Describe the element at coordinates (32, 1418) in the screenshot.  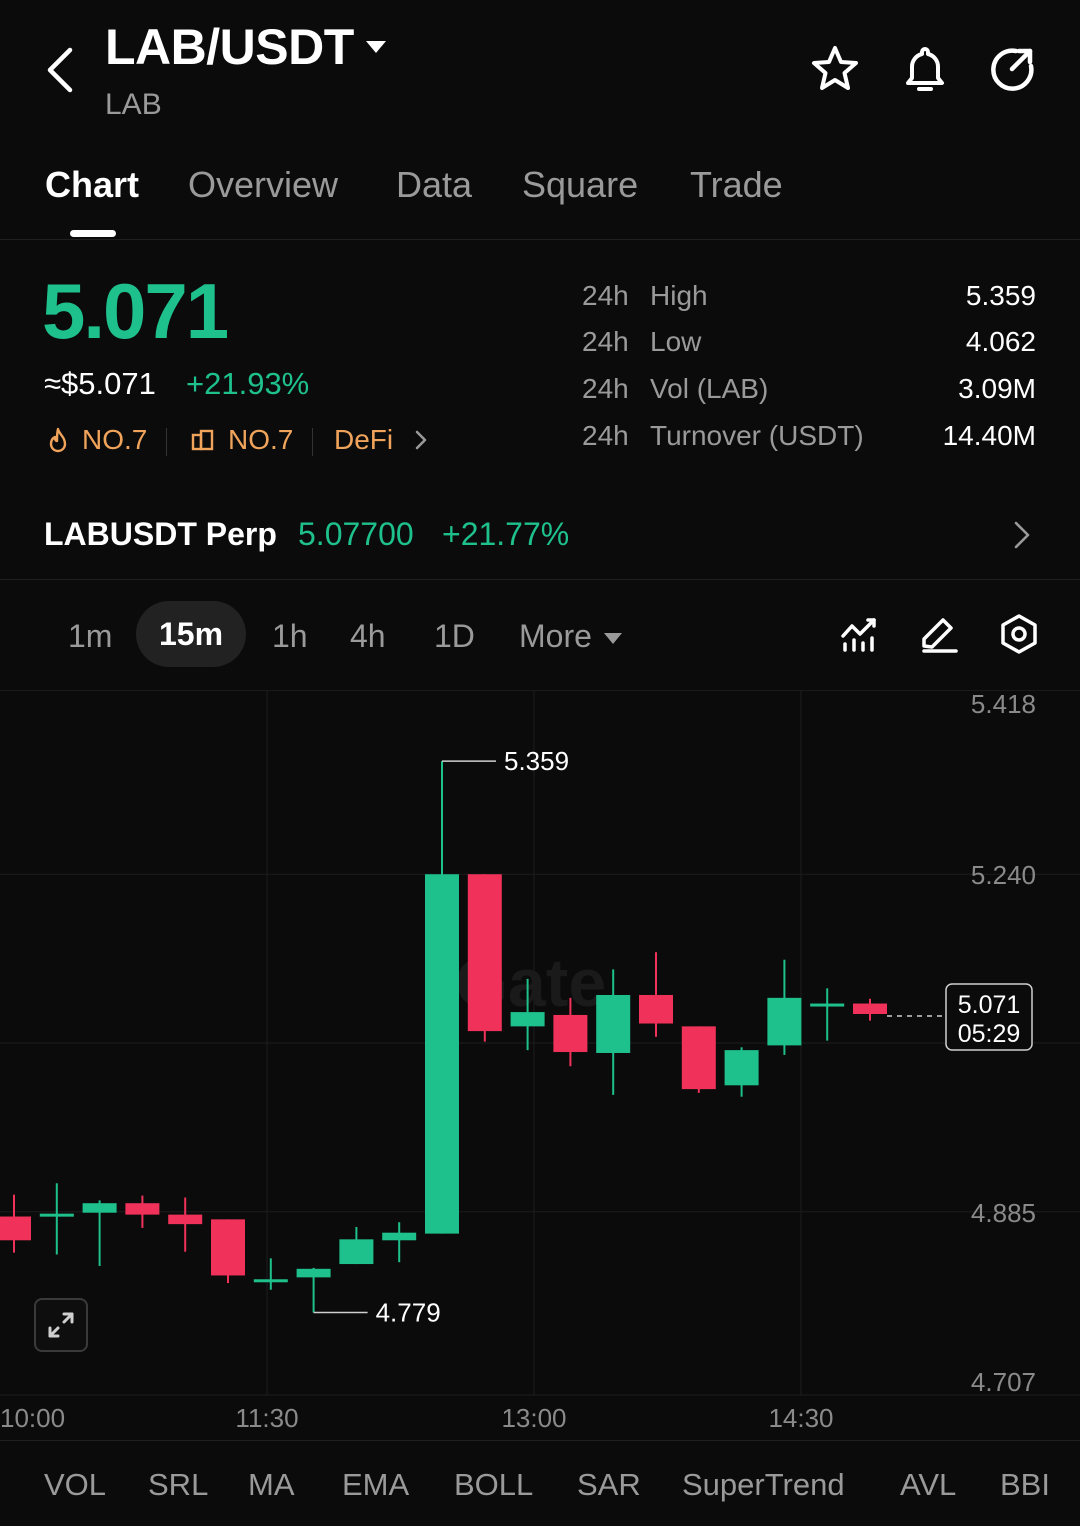
I see `x-axis-tick-label: 10:00` at that location.